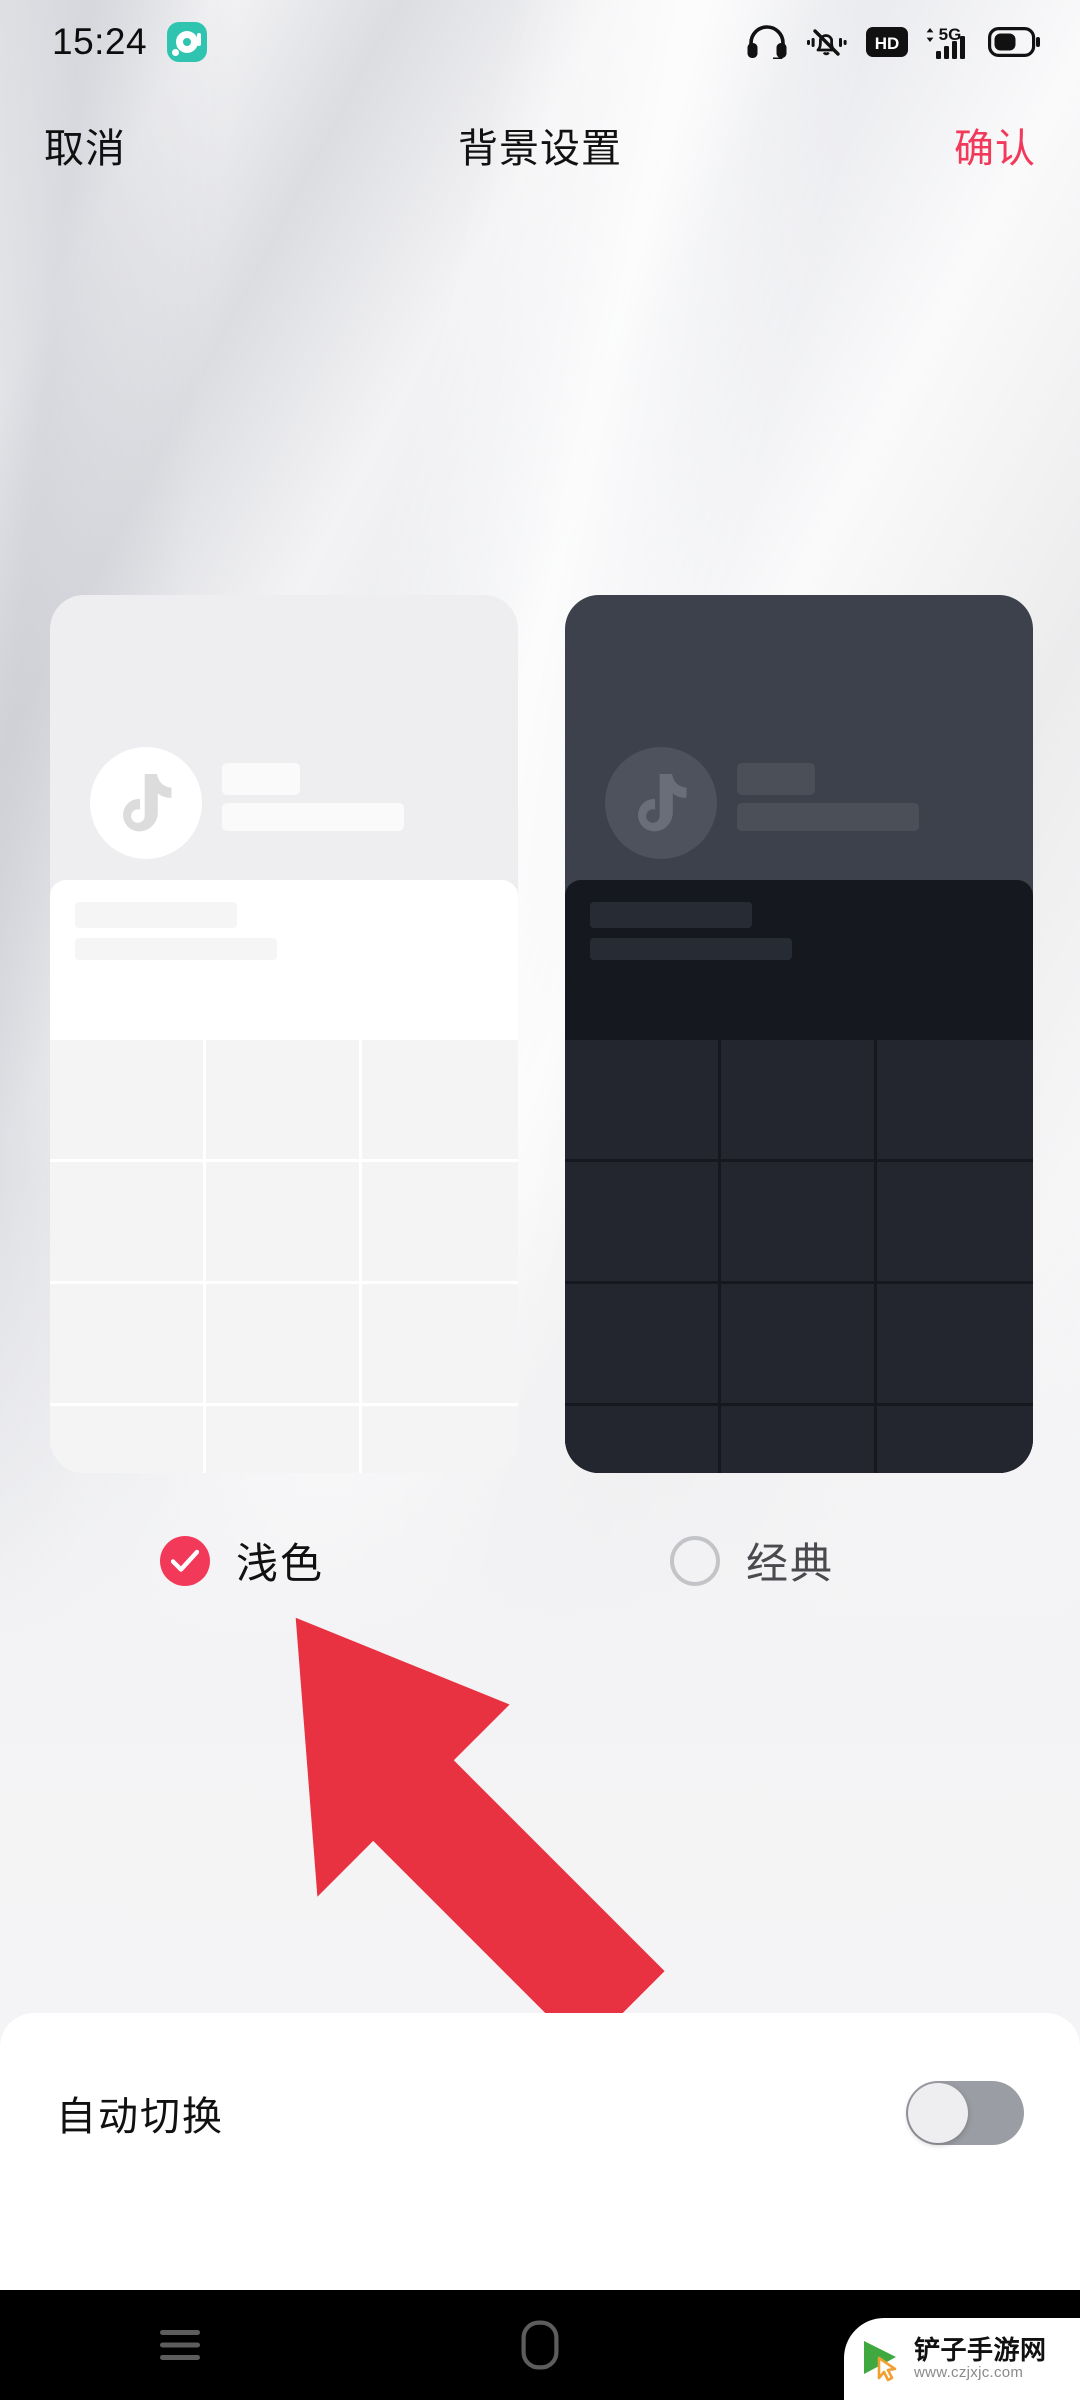  I want to click on watermark-url: www.czjxjc.com, so click(969, 2372).